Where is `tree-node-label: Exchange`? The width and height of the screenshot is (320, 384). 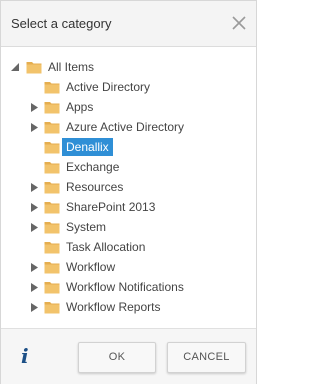
tree-node-label: Exchange is located at coordinates (93, 167).